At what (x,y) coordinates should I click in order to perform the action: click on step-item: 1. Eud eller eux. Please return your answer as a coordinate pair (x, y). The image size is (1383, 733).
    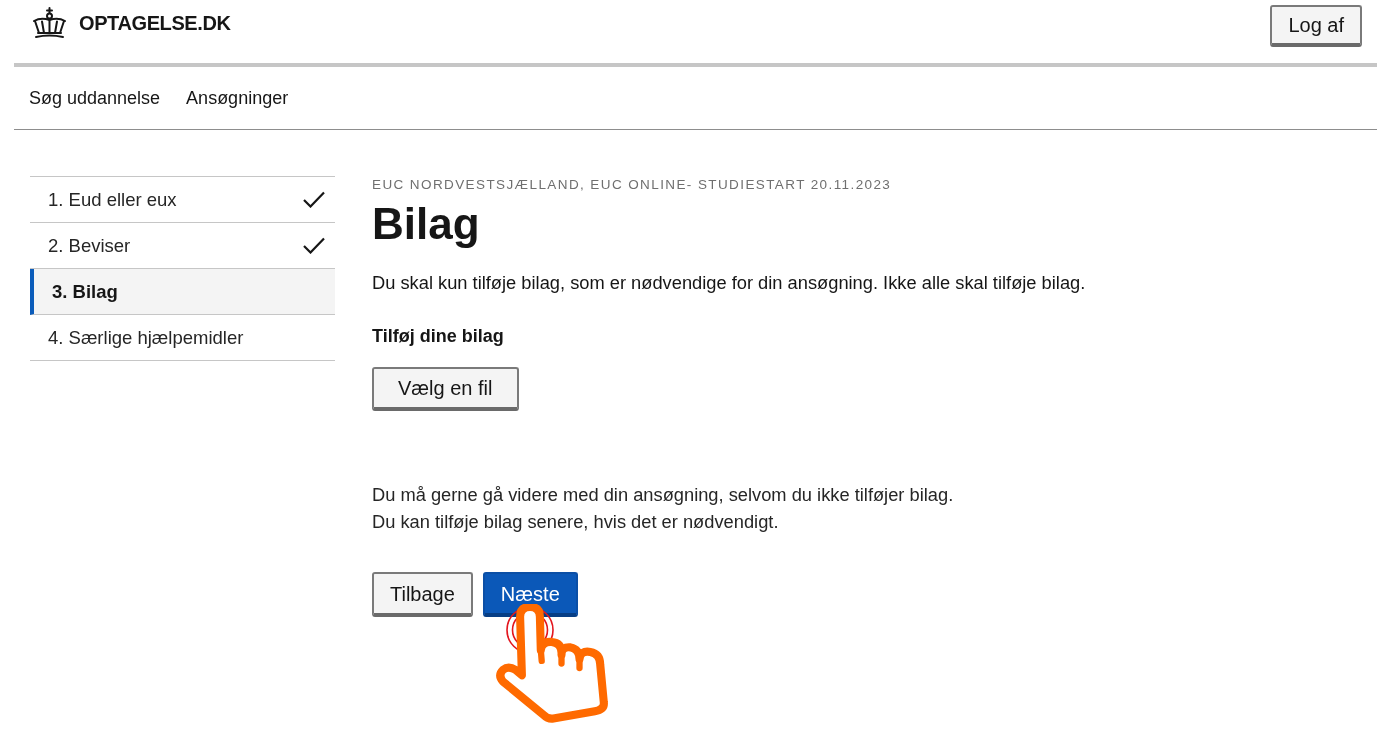
    Looking at the image, I should click on (182, 200).